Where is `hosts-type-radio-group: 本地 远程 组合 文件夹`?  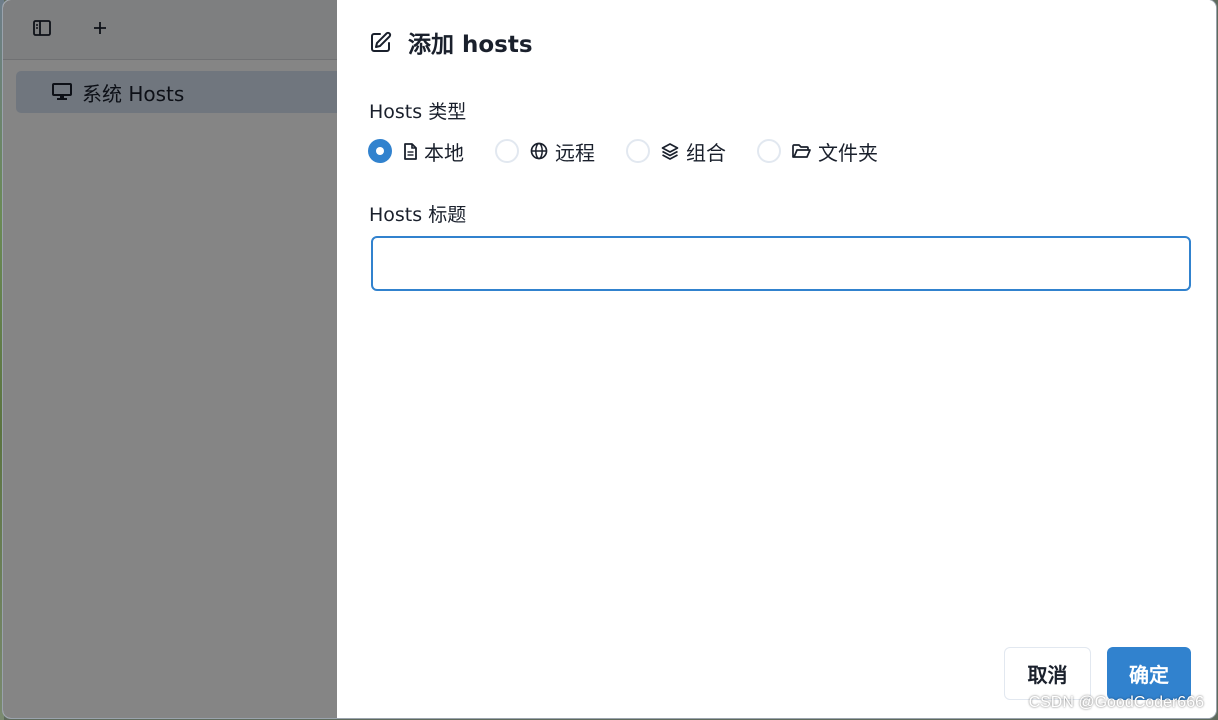
hosts-type-radio-group: 本地 远程 组合 文件夹 is located at coordinates (638, 151).